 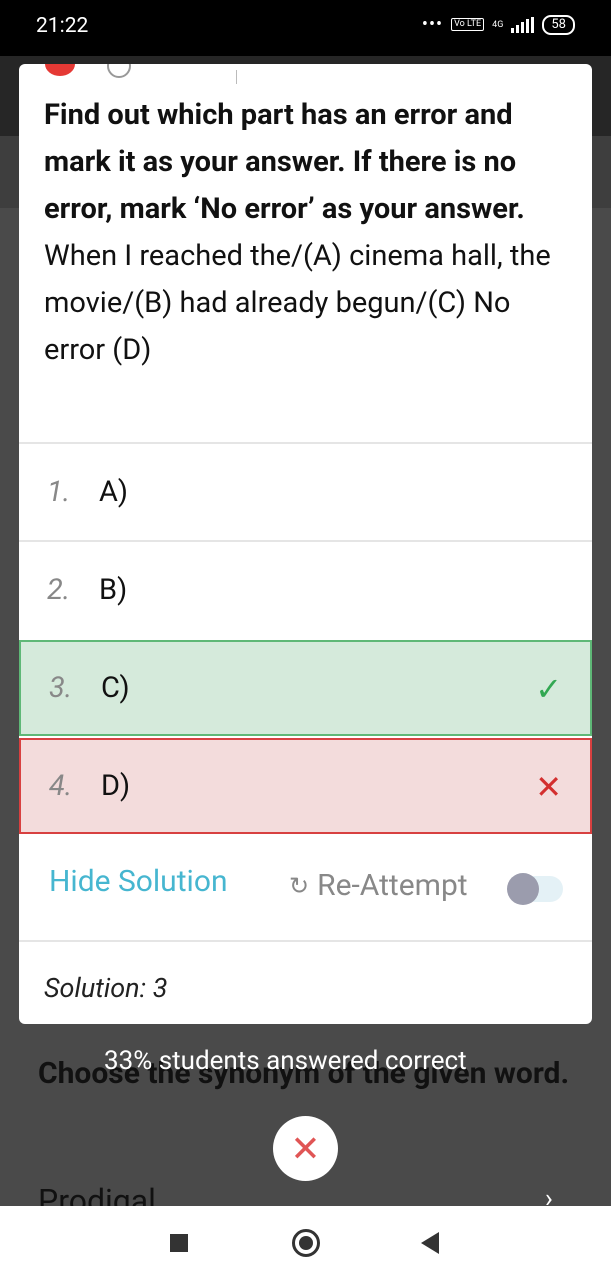 I want to click on close-icon: ✕, so click(x=305, y=1148).